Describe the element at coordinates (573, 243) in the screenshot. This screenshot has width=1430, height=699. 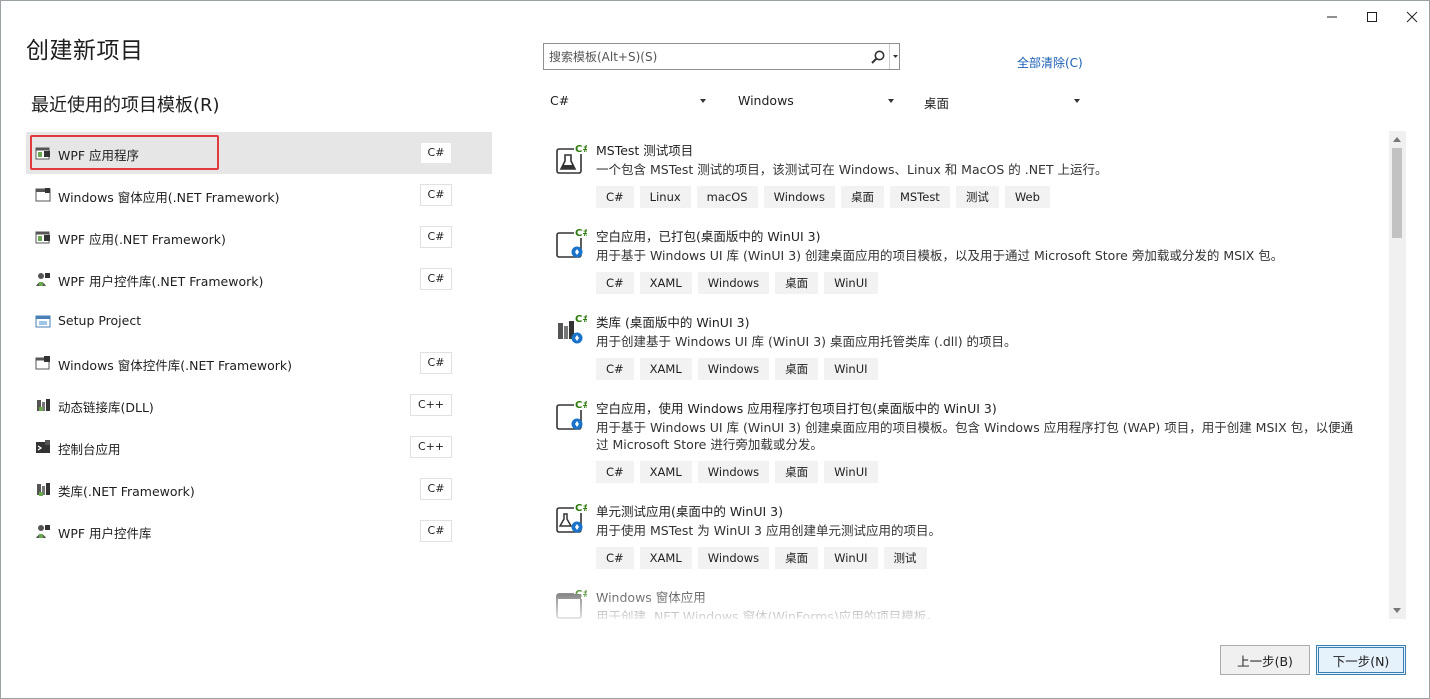
I see `blank-app-packaged-icon: C#` at that location.